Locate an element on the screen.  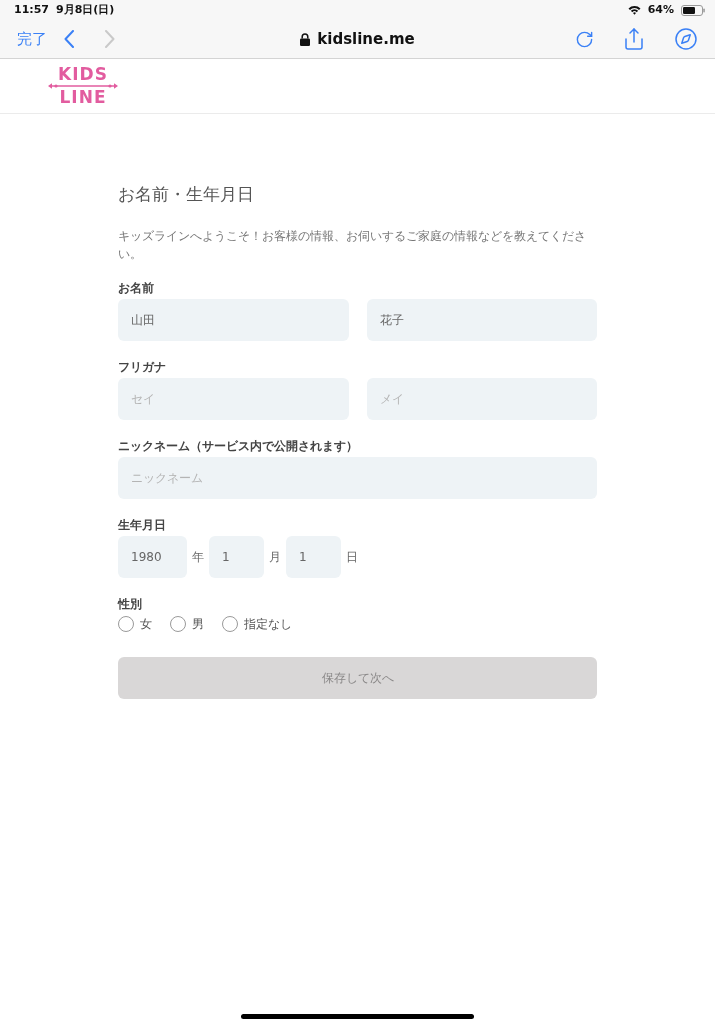
input-field: 山田 is located at coordinates (233, 320).